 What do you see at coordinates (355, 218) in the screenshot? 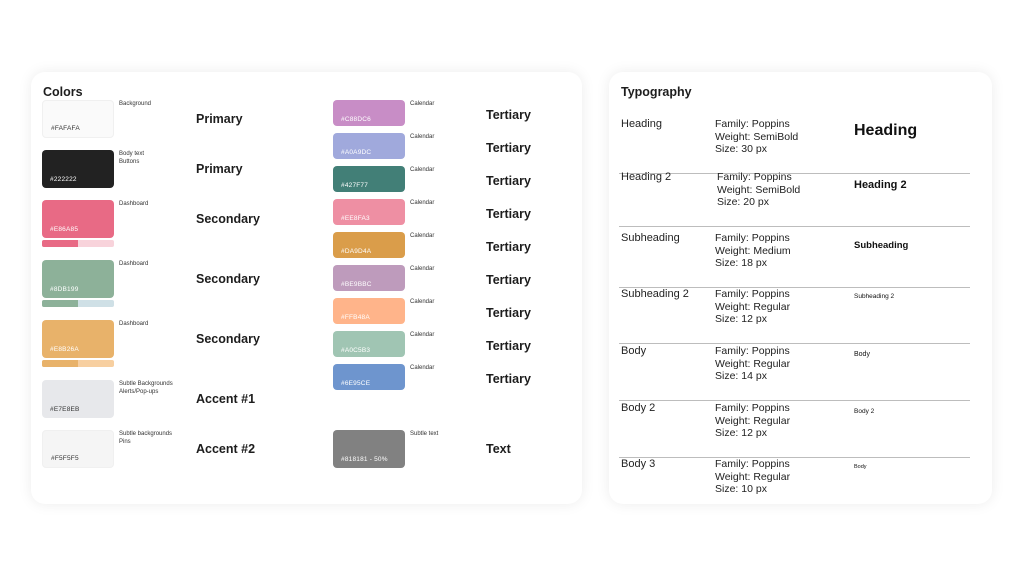
I see `hex-code: #EE8FA3` at bounding box center [355, 218].